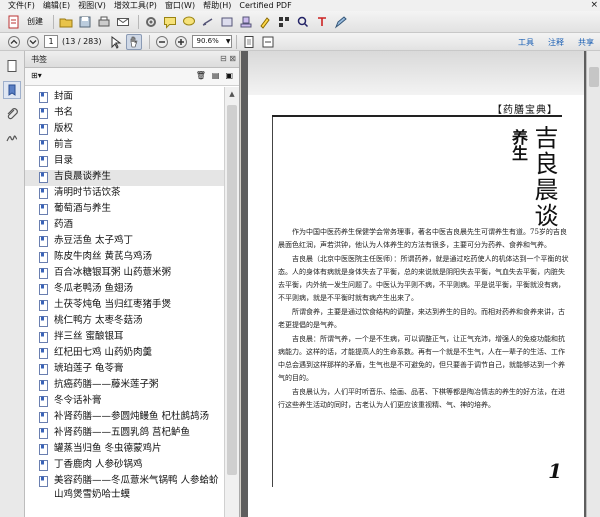  I want to click on panel-close-icon: ⊠, so click(232, 58).